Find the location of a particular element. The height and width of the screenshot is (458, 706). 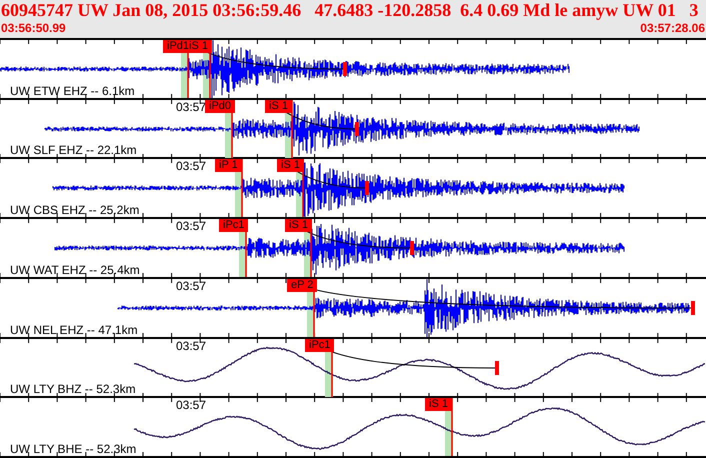

channel-label: UW NEL EHZ -- 47.1km is located at coordinates (74, 330).